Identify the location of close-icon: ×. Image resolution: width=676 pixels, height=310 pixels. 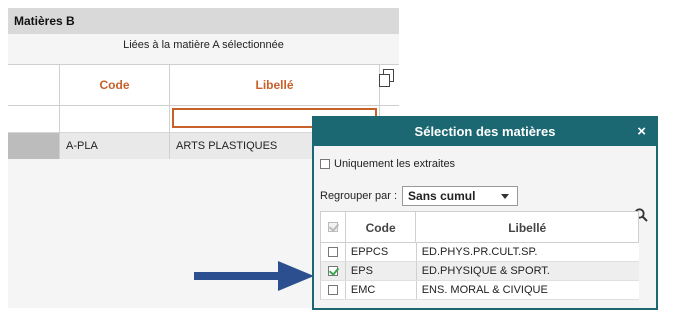
(641, 132).